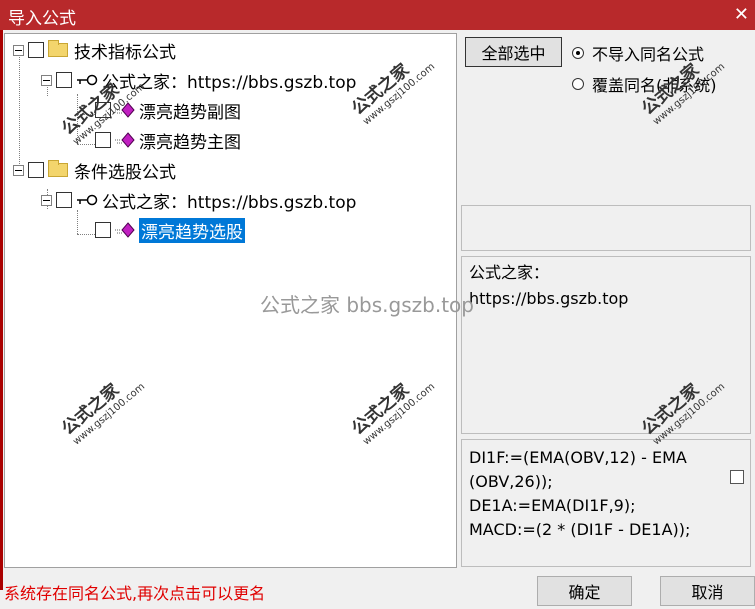 Image resolution: width=755 pixels, height=609 pixels. Describe the element at coordinates (584, 591) in the screenshot. I see `ok-button: 确定` at that location.